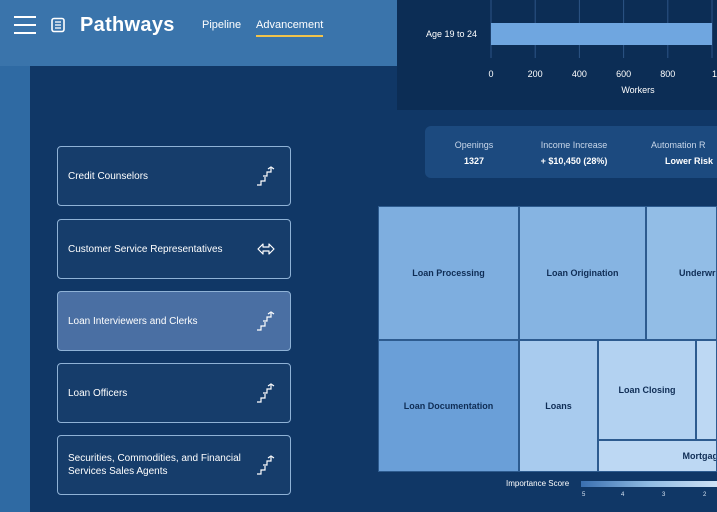  I want to click on stat-value: 1327, so click(474, 161).